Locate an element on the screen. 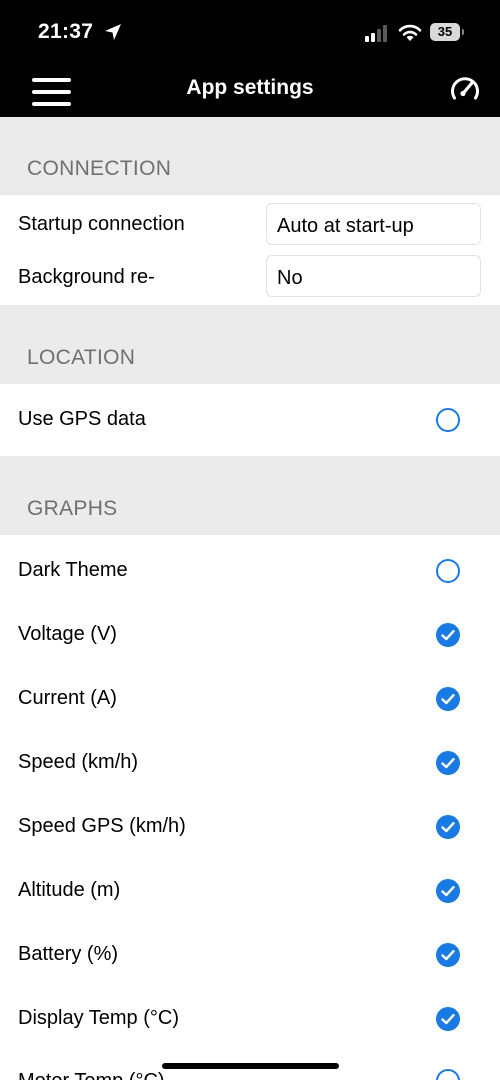 The image size is (500, 1080). dark-theme-toggle is located at coordinates (448, 571).